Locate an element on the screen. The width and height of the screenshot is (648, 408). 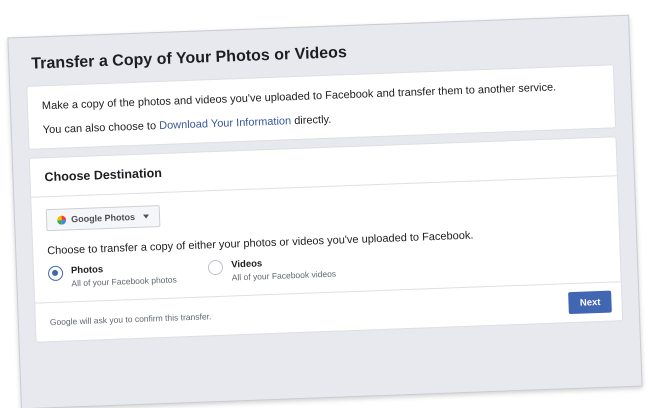
photos-option-description: All of your Facebook photos is located at coordinates (124, 281).